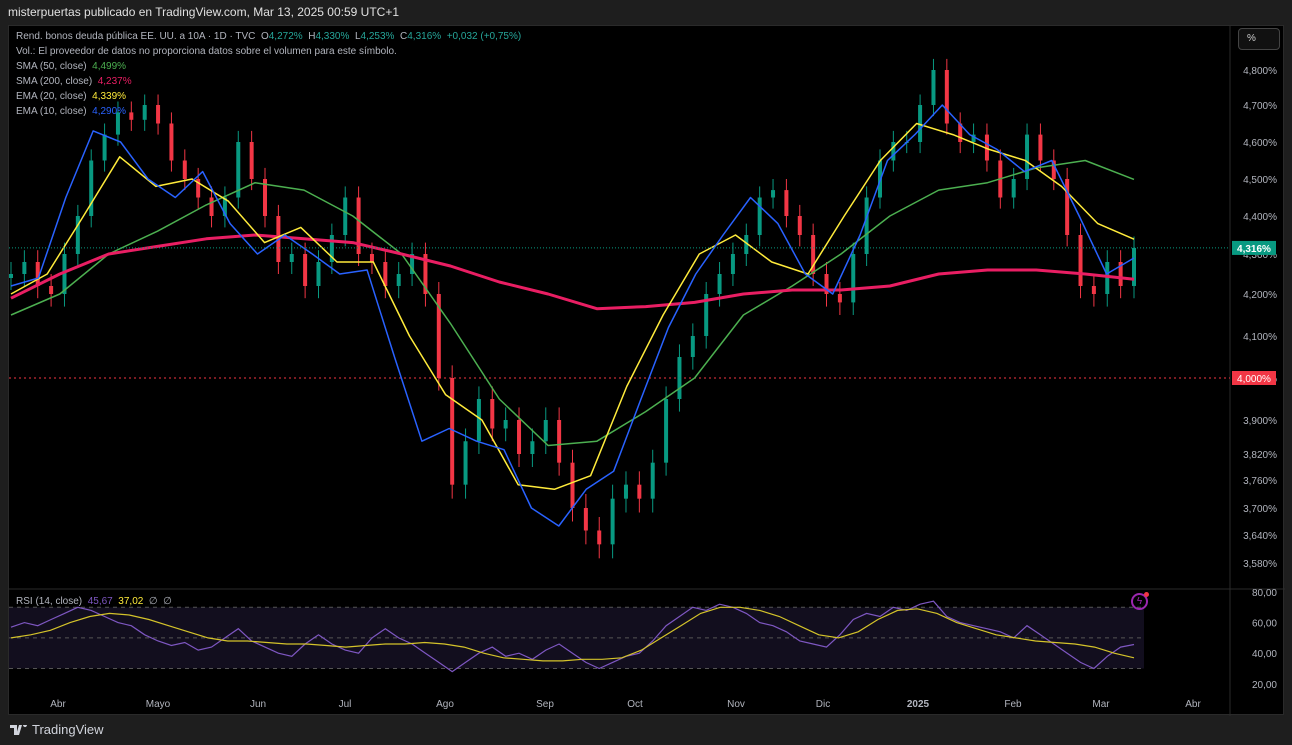 Image resolution: width=1292 pixels, height=745 pixels. What do you see at coordinates (1259, 39) in the screenshot?
I see `percent-scale-button: %` at bounding box center [1259, 39].